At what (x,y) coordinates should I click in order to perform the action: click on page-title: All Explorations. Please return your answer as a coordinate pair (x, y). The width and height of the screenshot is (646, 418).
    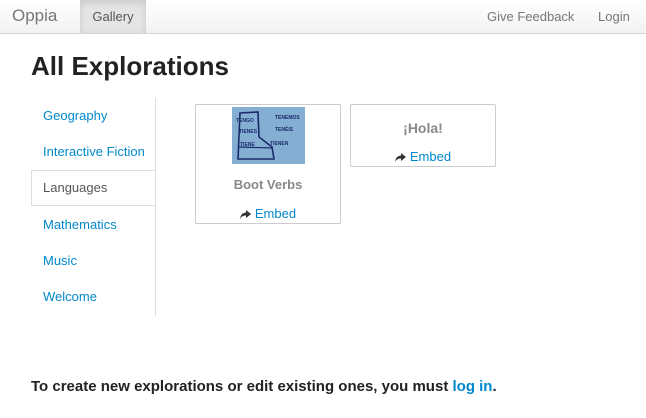
    Looking at the image, I should click on (130, 66).